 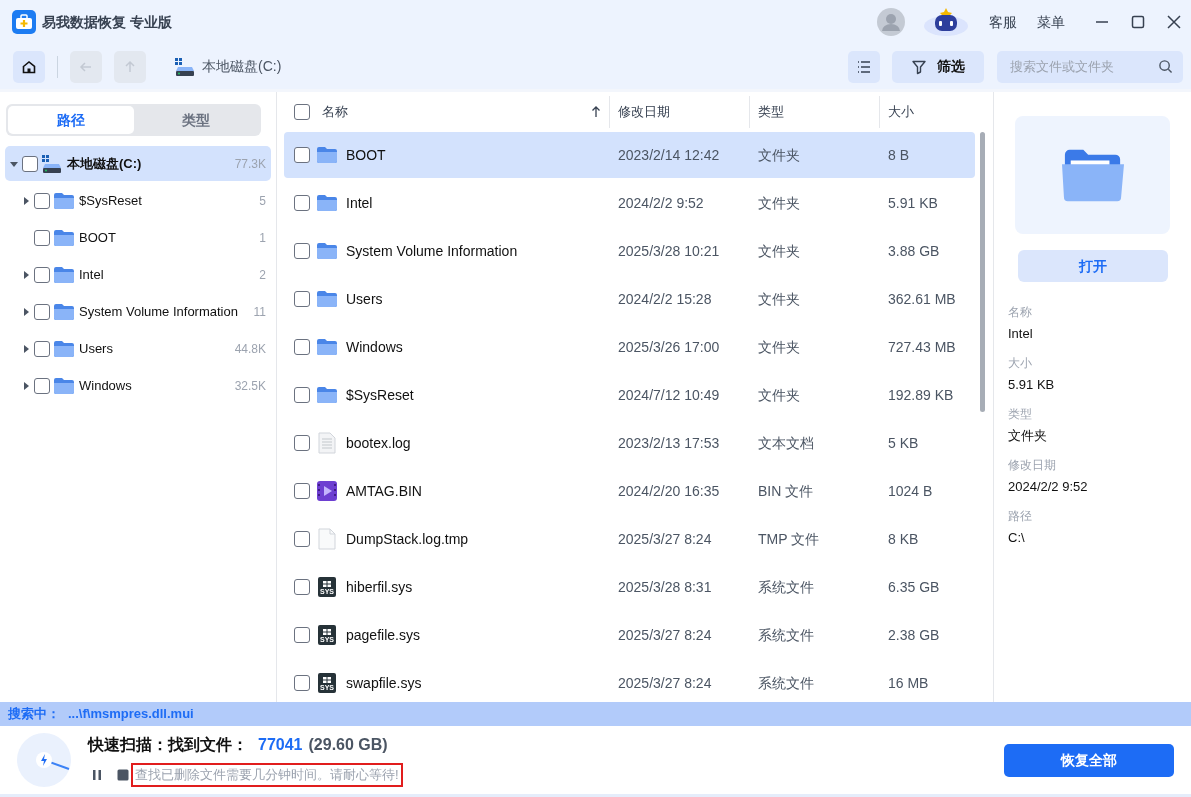 I want to click on tree-item: Intel 2, so click(x=138, y=274).